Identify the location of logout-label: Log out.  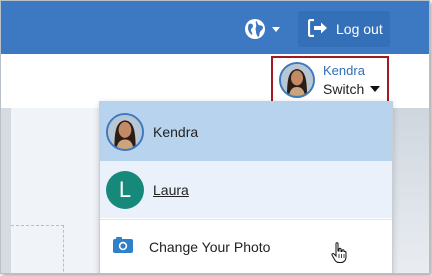
(359, 29).